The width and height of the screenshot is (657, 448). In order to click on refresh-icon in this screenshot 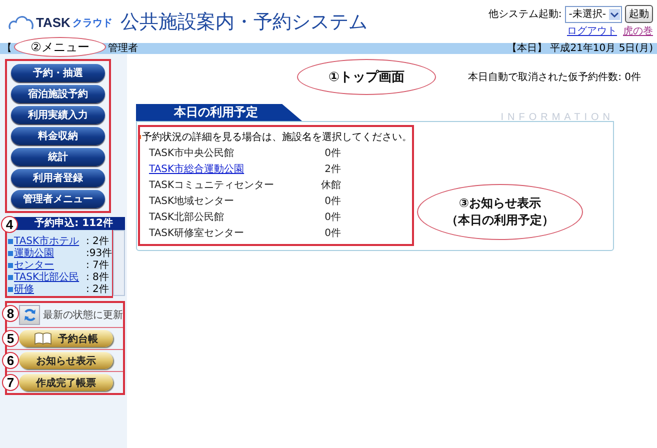, I will do `click(29, 315)`.